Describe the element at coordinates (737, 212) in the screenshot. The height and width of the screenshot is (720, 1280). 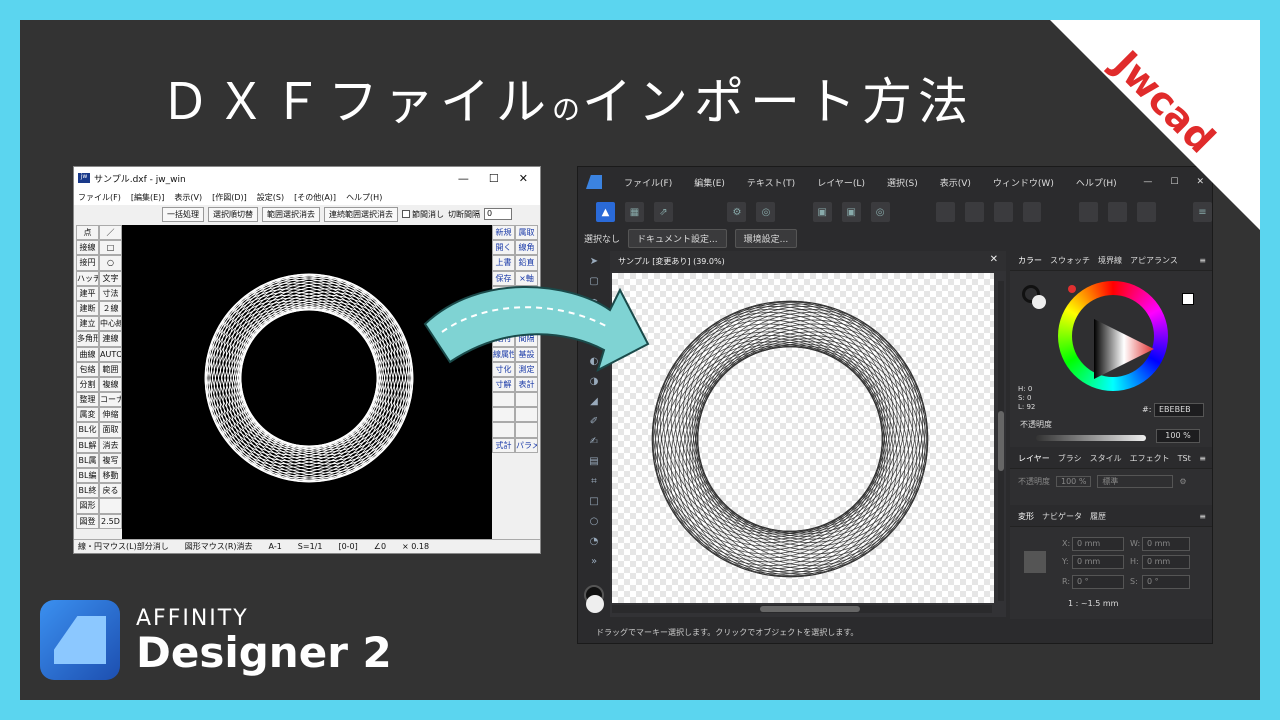
I see `settings-icon: ⚙` at that location.